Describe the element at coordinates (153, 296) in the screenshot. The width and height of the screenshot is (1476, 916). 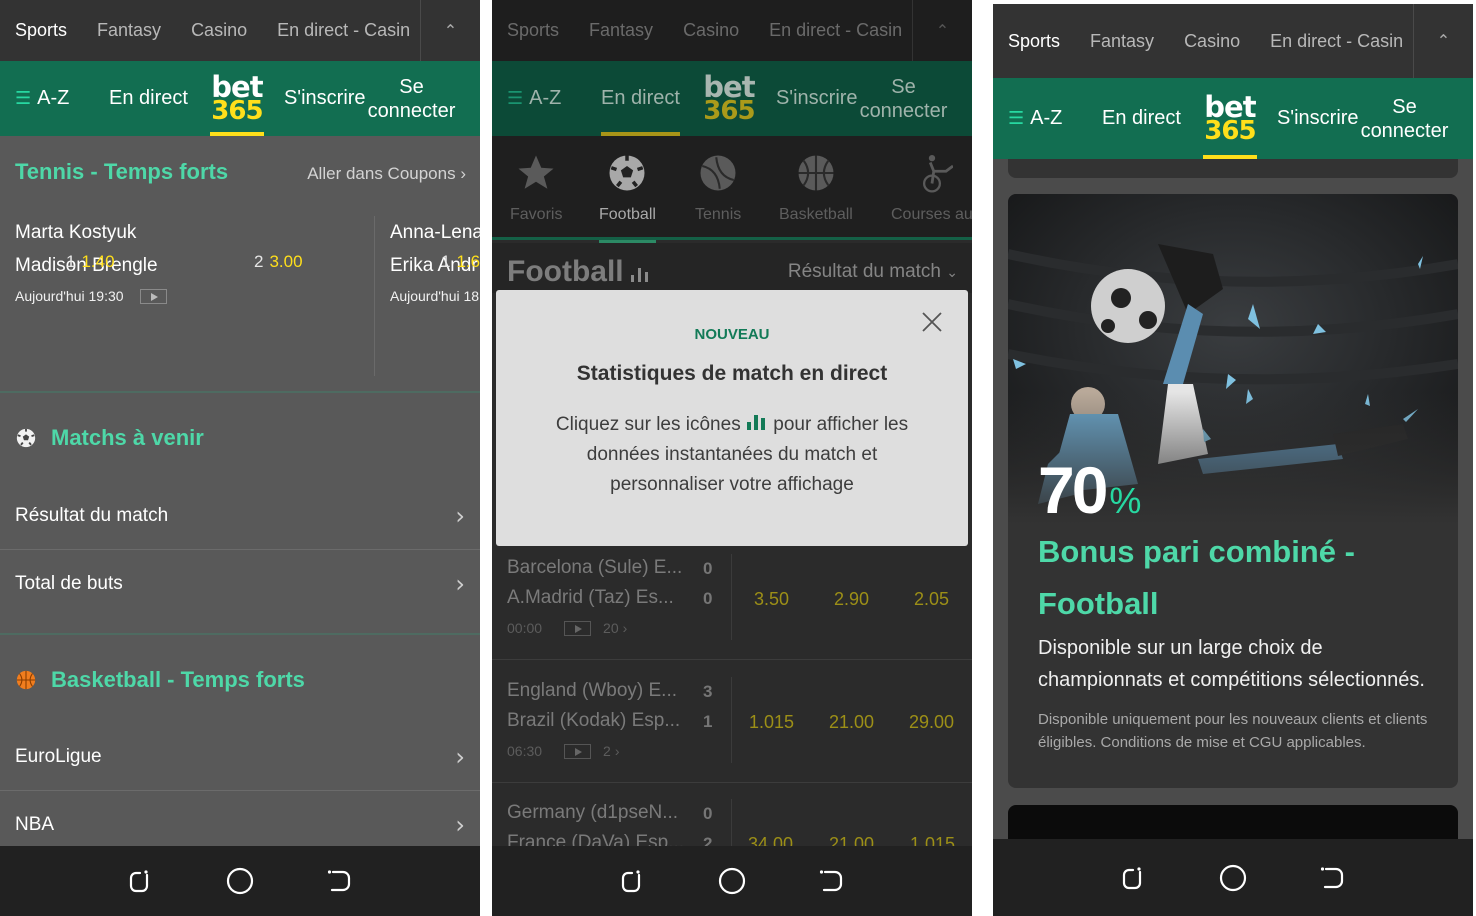
I see `video-icon` at that location.